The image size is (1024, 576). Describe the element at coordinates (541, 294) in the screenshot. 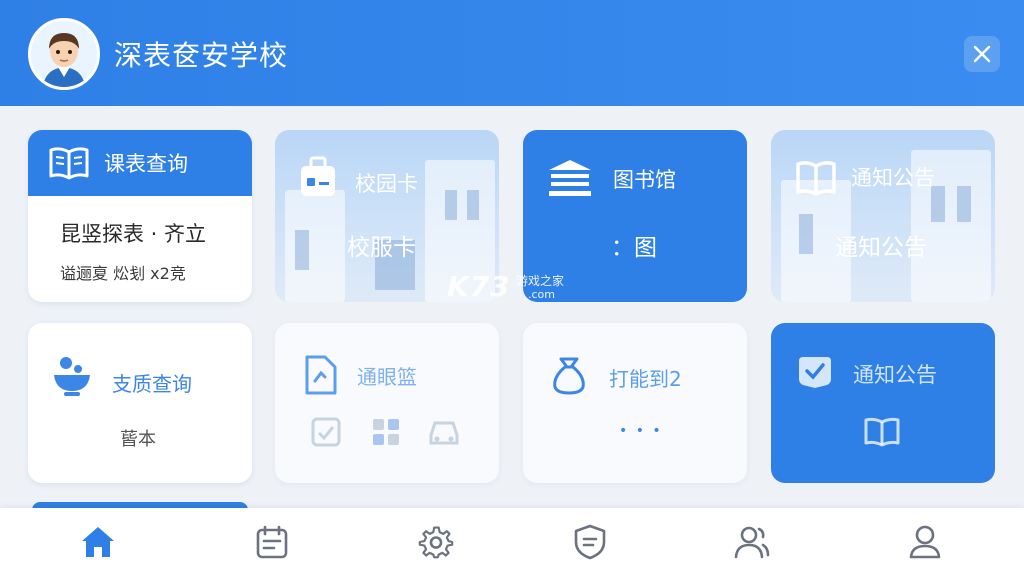

I see `watermark-domain: .com` at that location.